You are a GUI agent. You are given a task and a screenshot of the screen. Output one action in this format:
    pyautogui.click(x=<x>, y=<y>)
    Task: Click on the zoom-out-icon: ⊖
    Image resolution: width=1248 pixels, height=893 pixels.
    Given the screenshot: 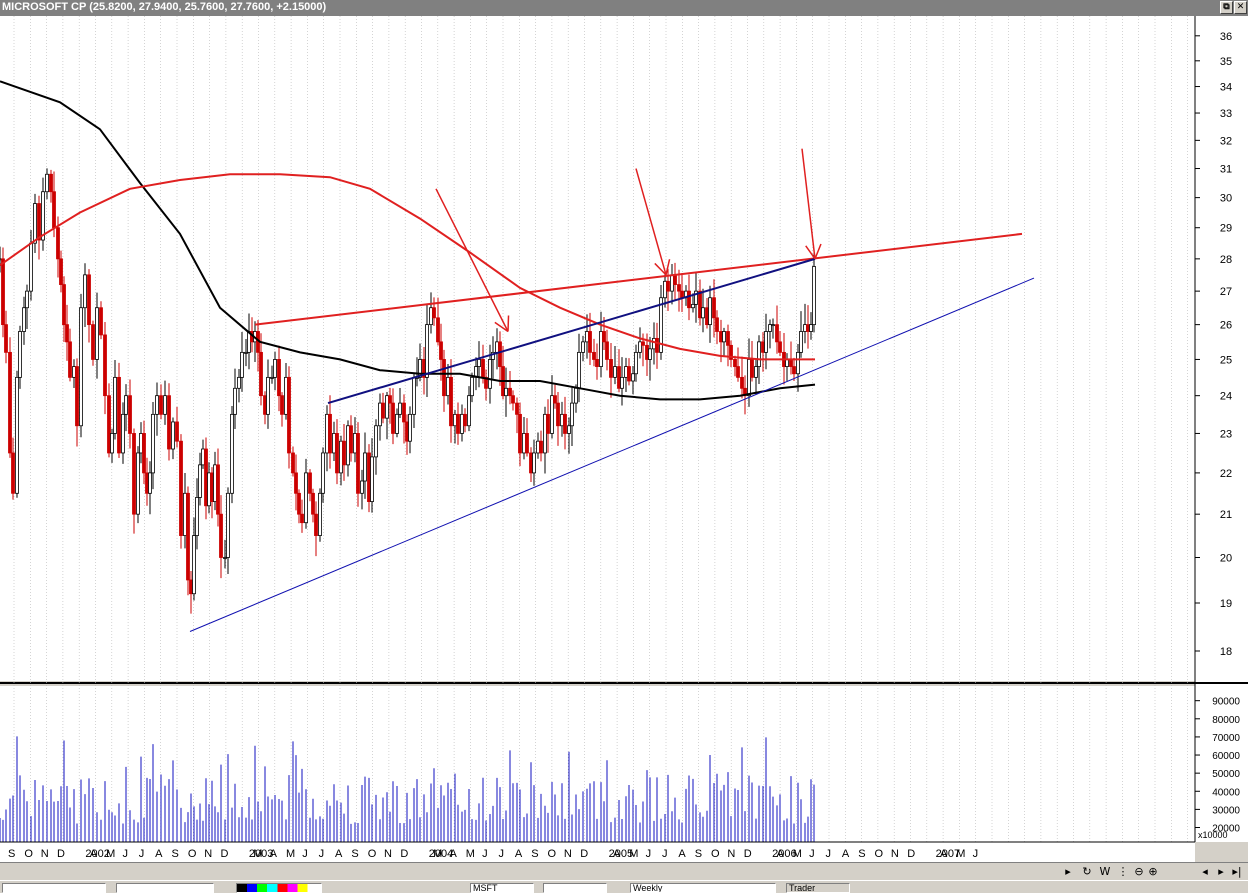 What is the action you would take?
    pyautogui.click(x=1139, y=871)
    